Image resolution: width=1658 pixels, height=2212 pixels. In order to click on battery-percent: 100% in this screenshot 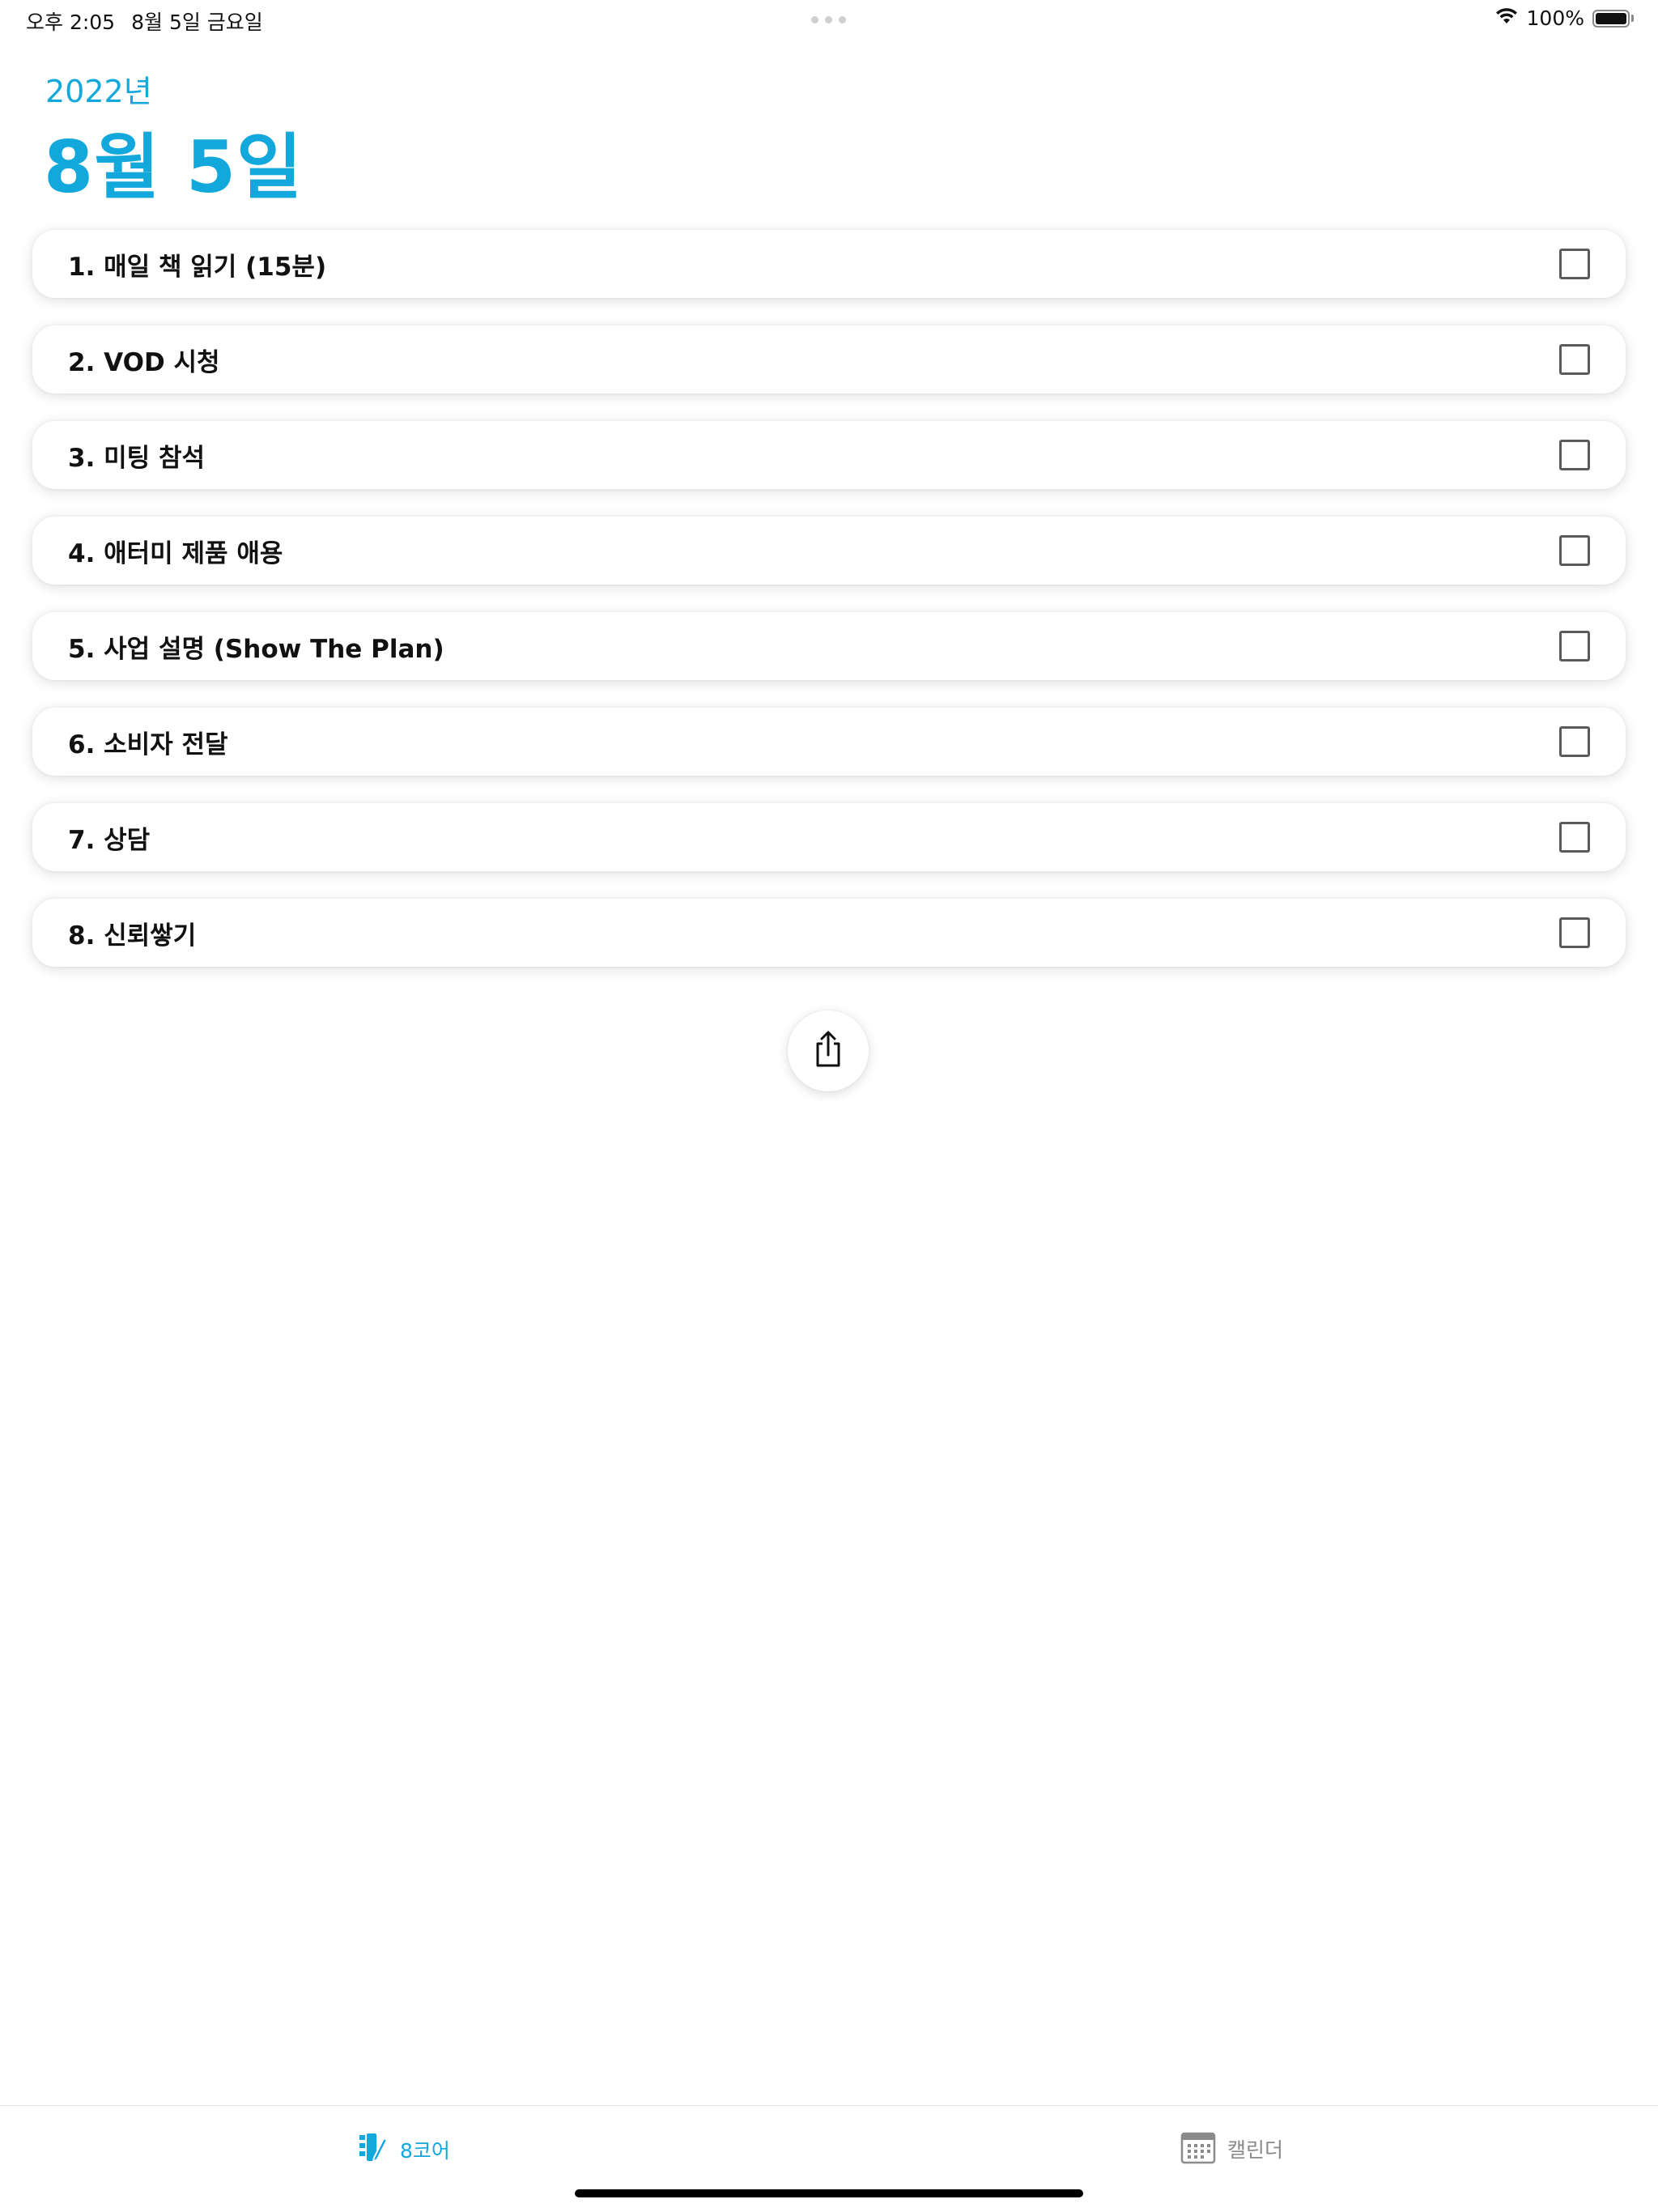, I will do `click(1555, 18)`.